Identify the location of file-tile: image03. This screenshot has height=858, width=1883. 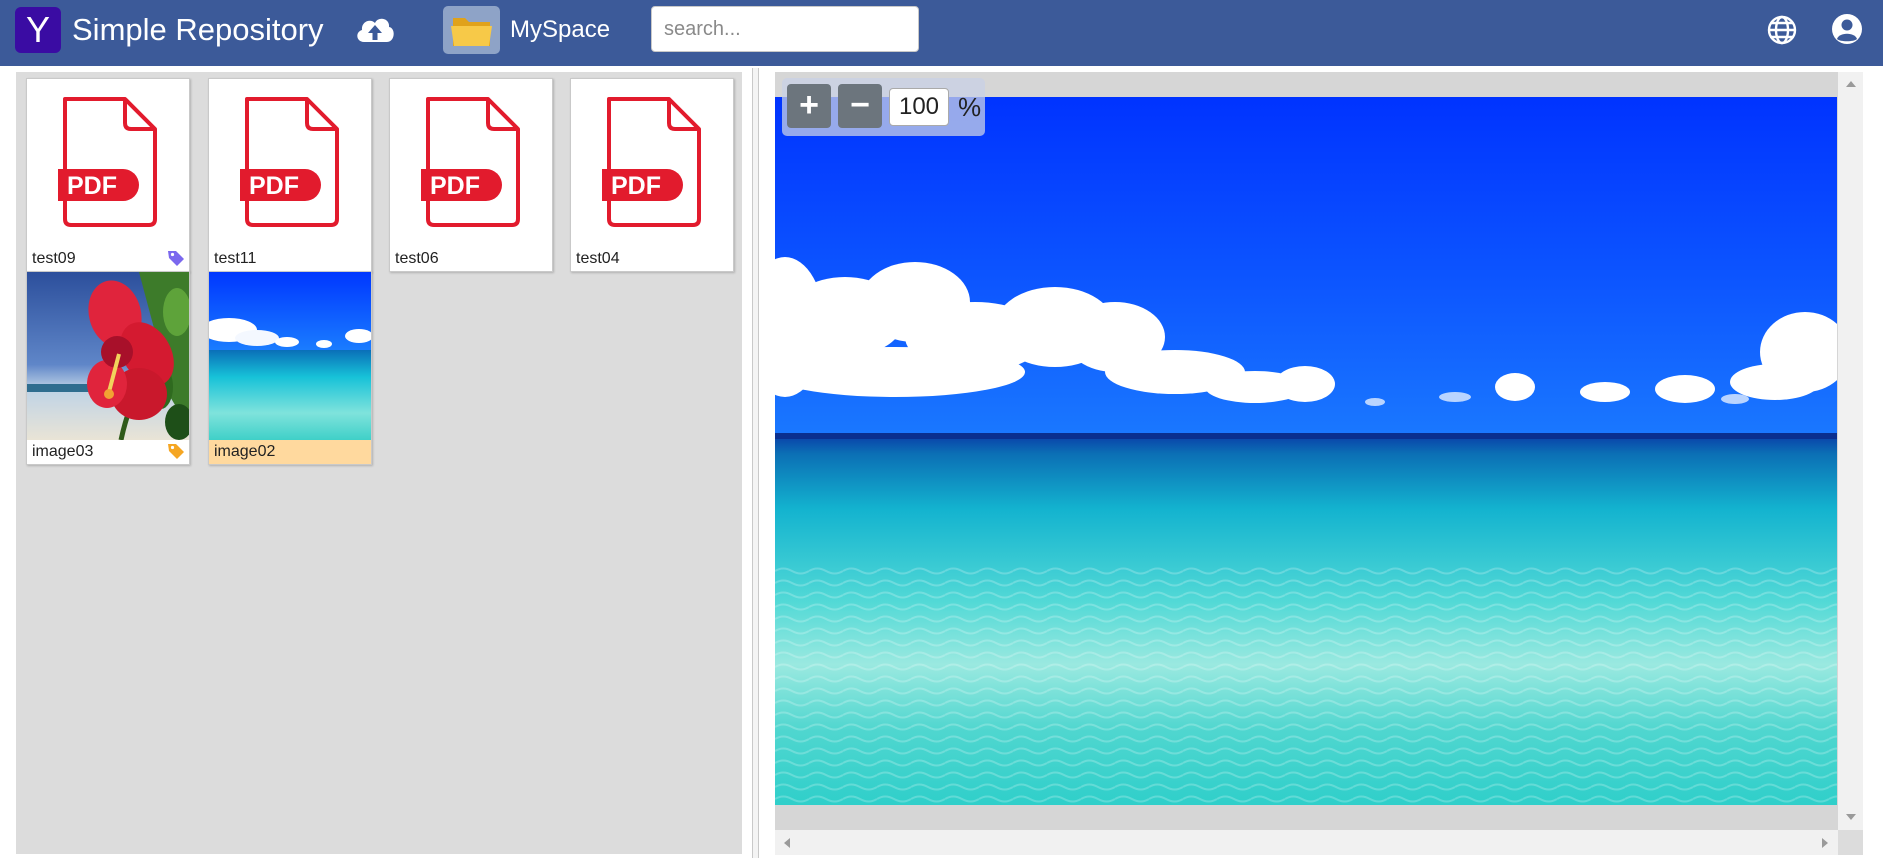
(108, 368).